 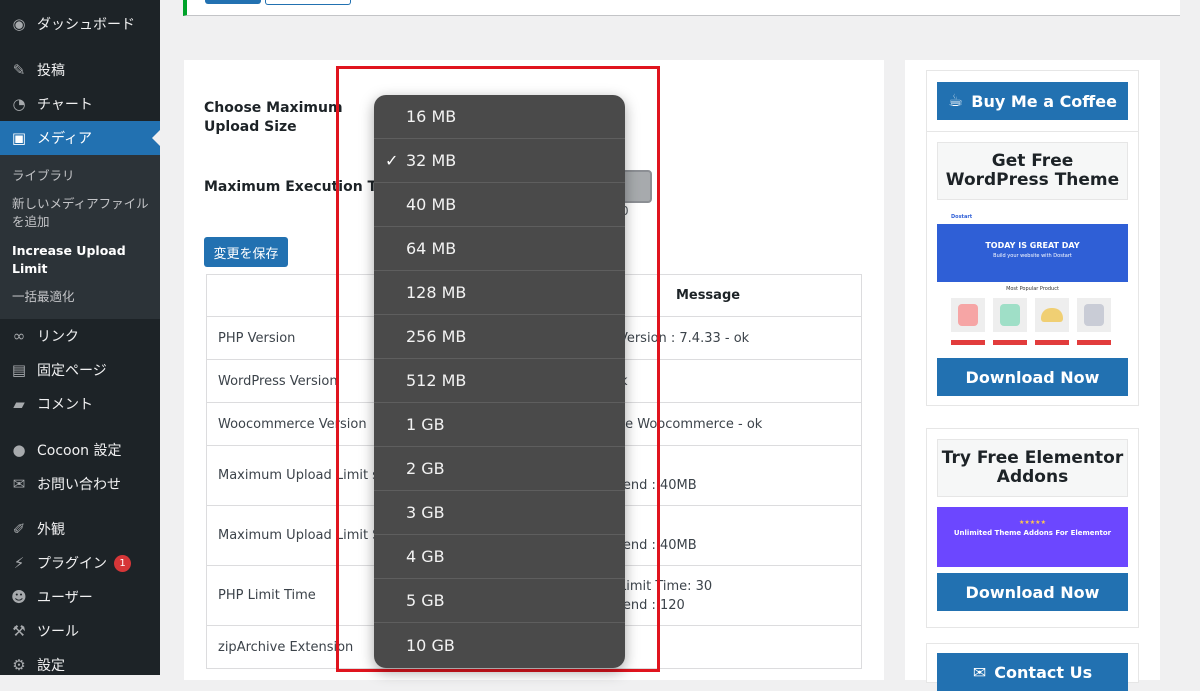 What do you see at coordinates (233, 2) in the screenshot?
I see `notice-primary-button` at bounding box center [233, 2].